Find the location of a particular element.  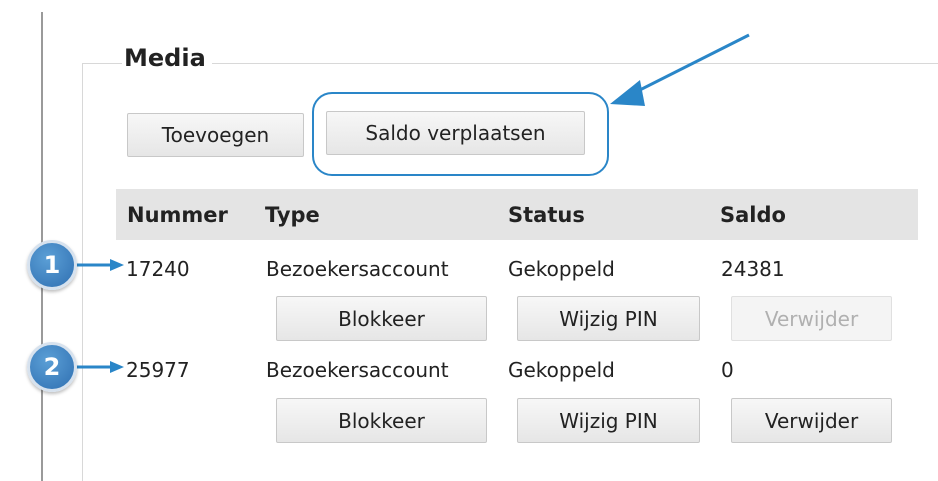

step-marker-1: 1 is located at coordinates (52, 265).